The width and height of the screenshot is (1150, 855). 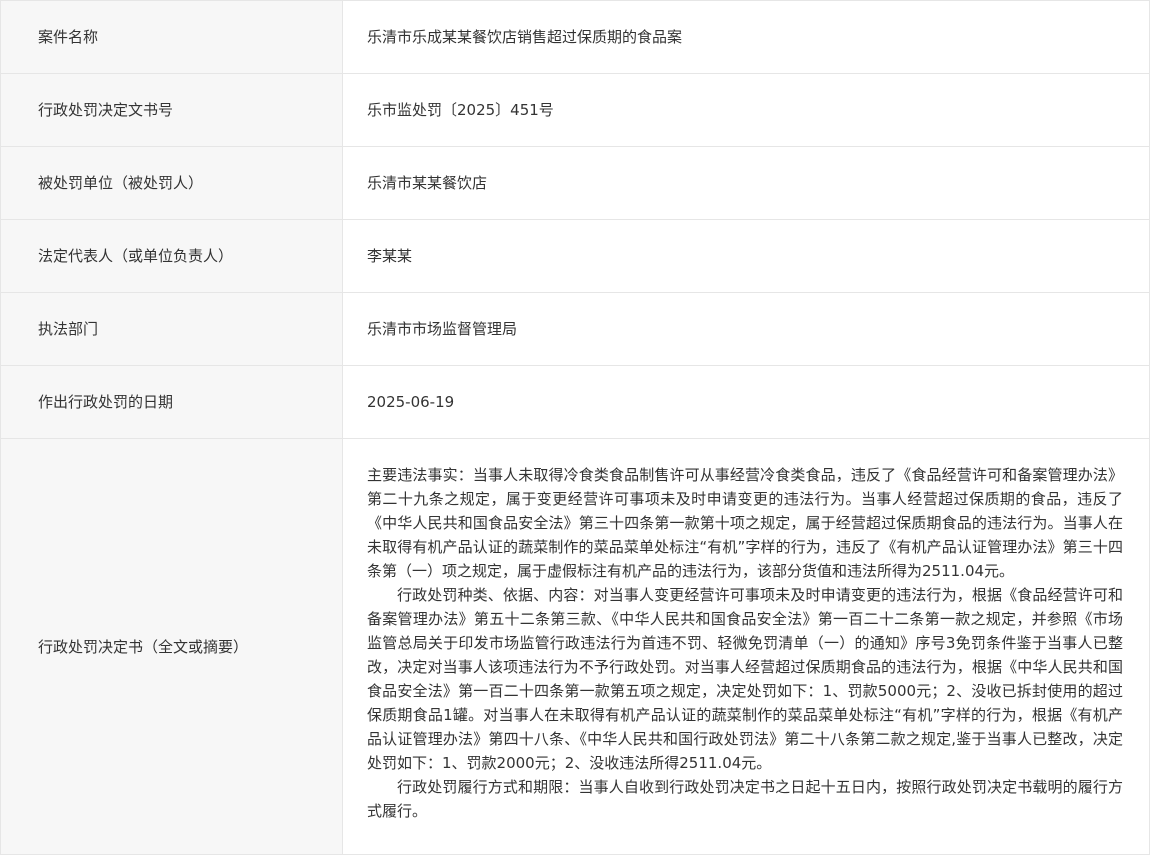 I want to click on case-name-value: 乐清市乐成某某餐饮店销售超过保质期的食品案, so click(x=746, y=37).